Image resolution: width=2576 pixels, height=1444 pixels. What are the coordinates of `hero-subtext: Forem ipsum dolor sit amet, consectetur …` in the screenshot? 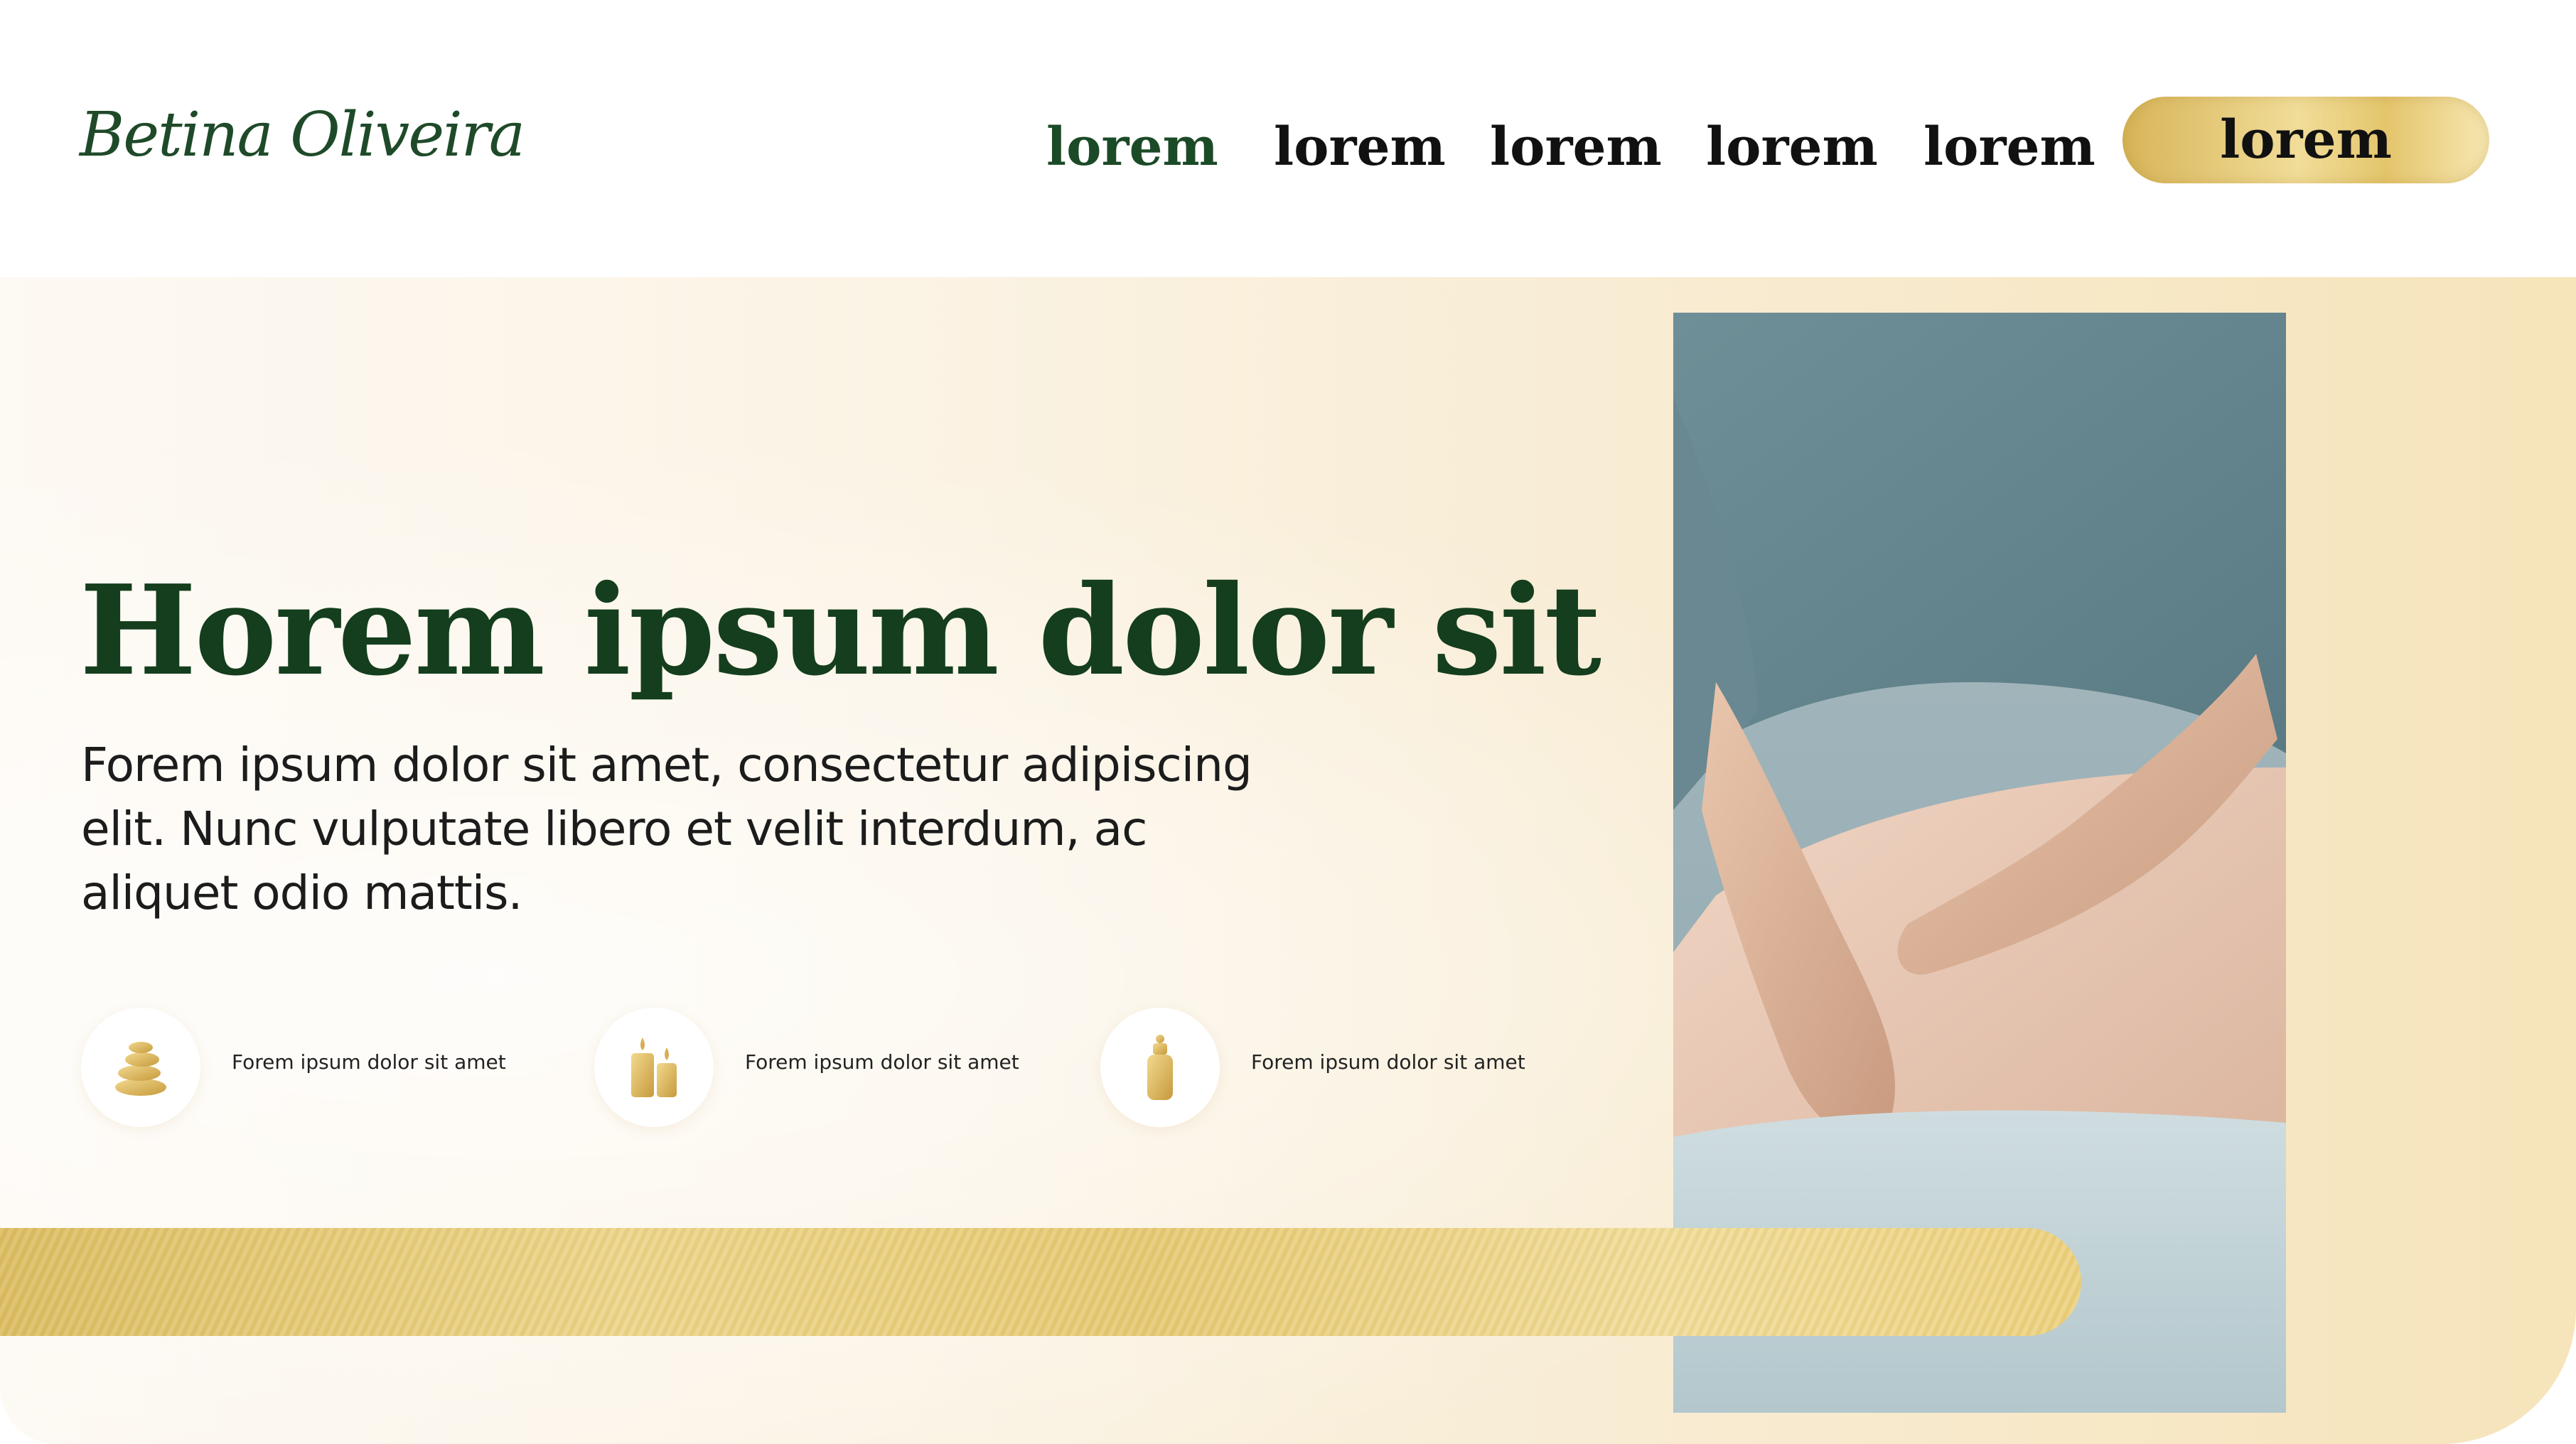 It's located at (666, 829).